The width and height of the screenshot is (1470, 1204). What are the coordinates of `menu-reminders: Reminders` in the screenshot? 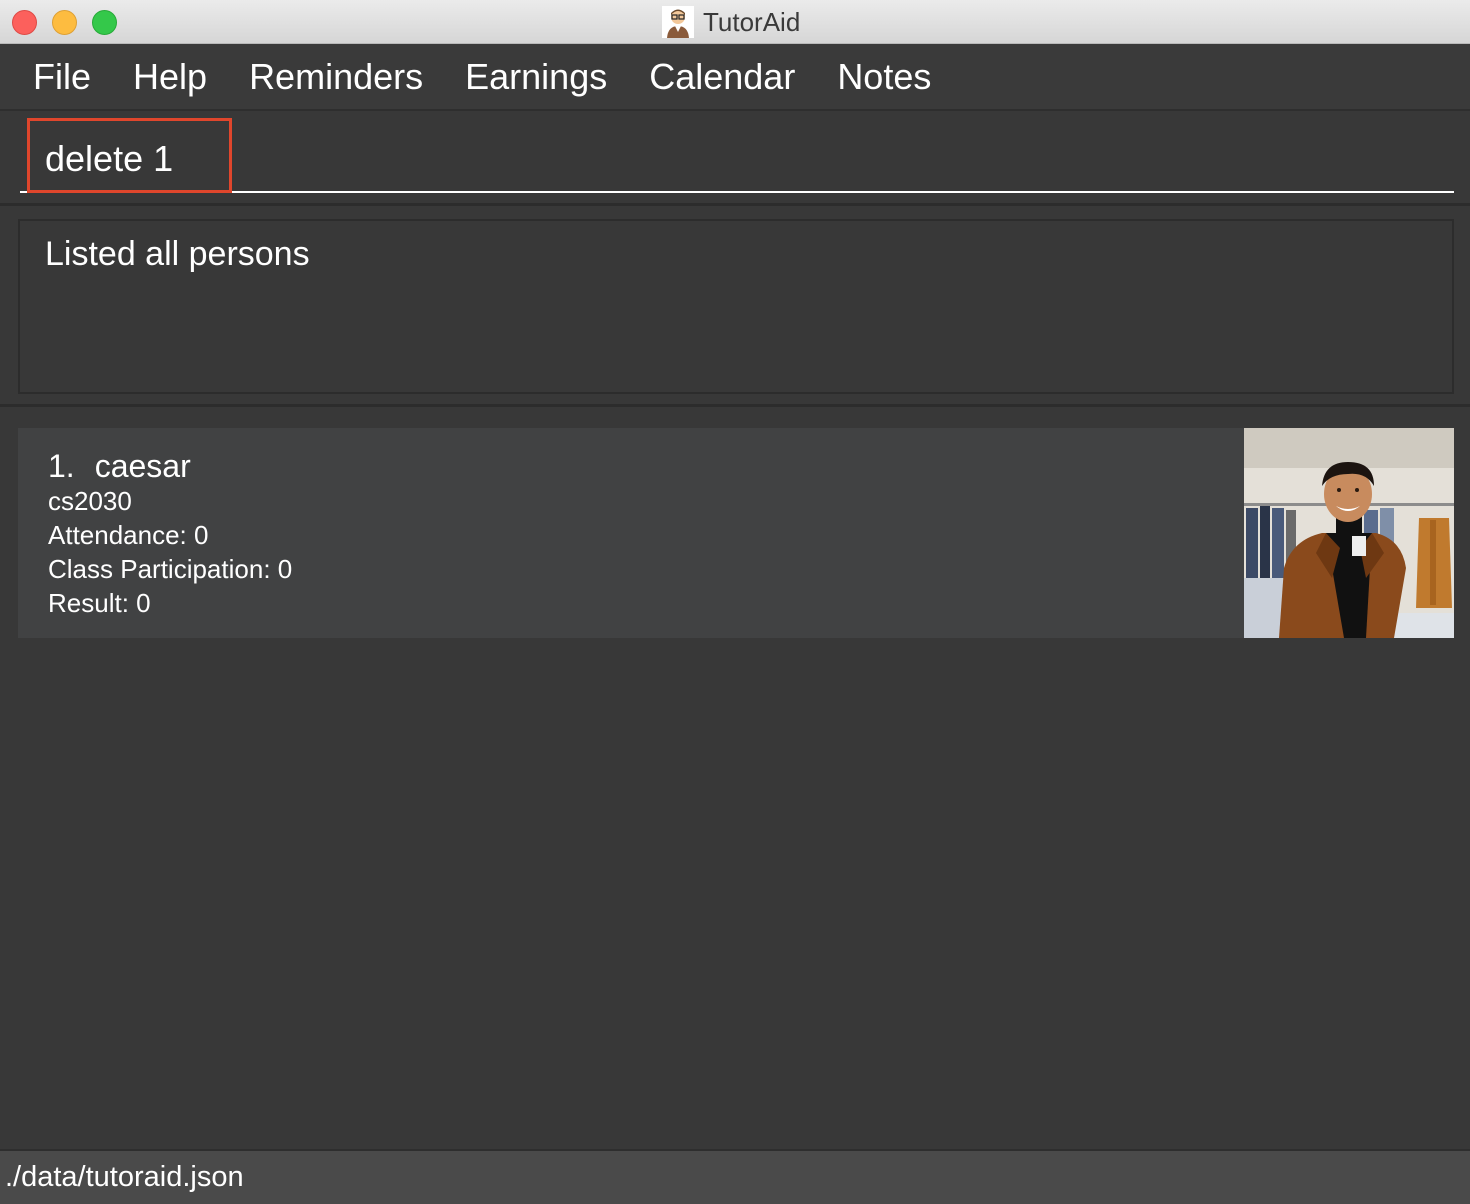 It's located at (336, 77).